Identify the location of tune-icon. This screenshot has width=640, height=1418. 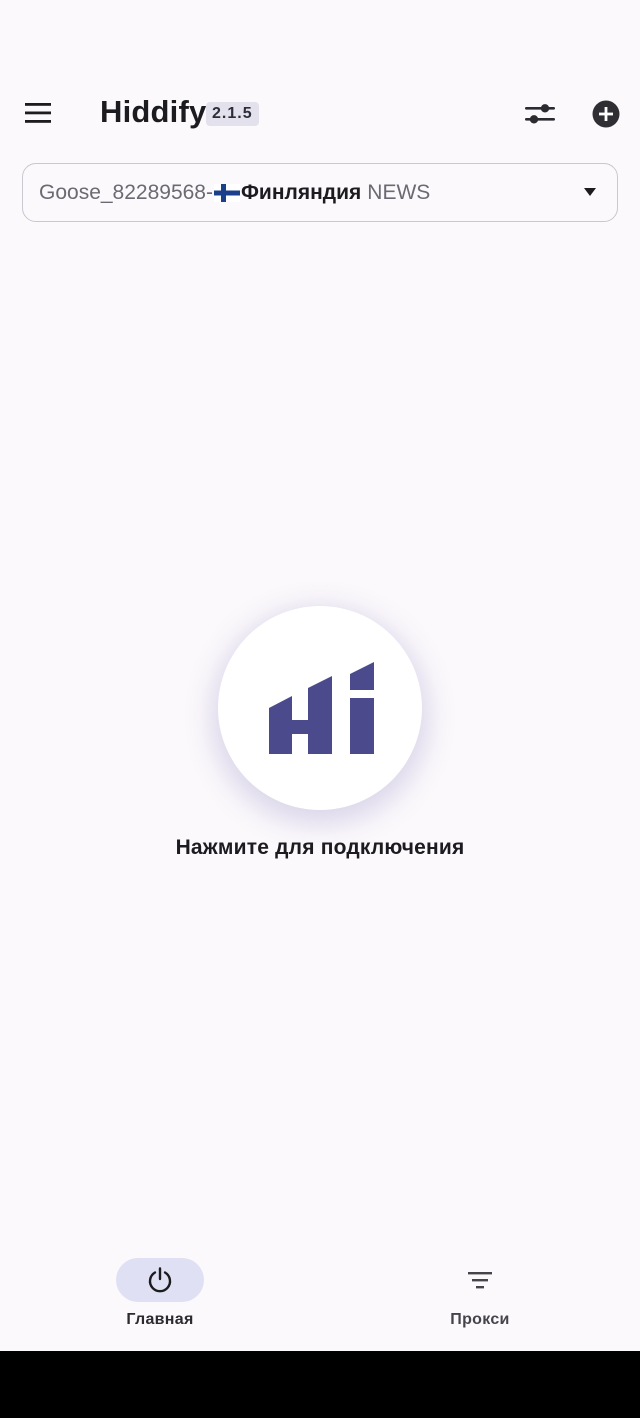
(540, 114).